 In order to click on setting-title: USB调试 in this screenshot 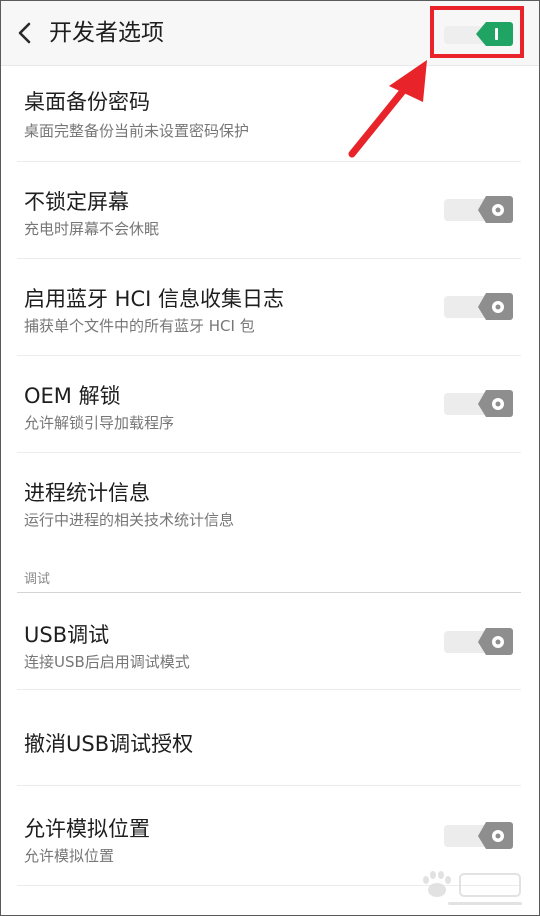, I will do `click(67, 635)`.